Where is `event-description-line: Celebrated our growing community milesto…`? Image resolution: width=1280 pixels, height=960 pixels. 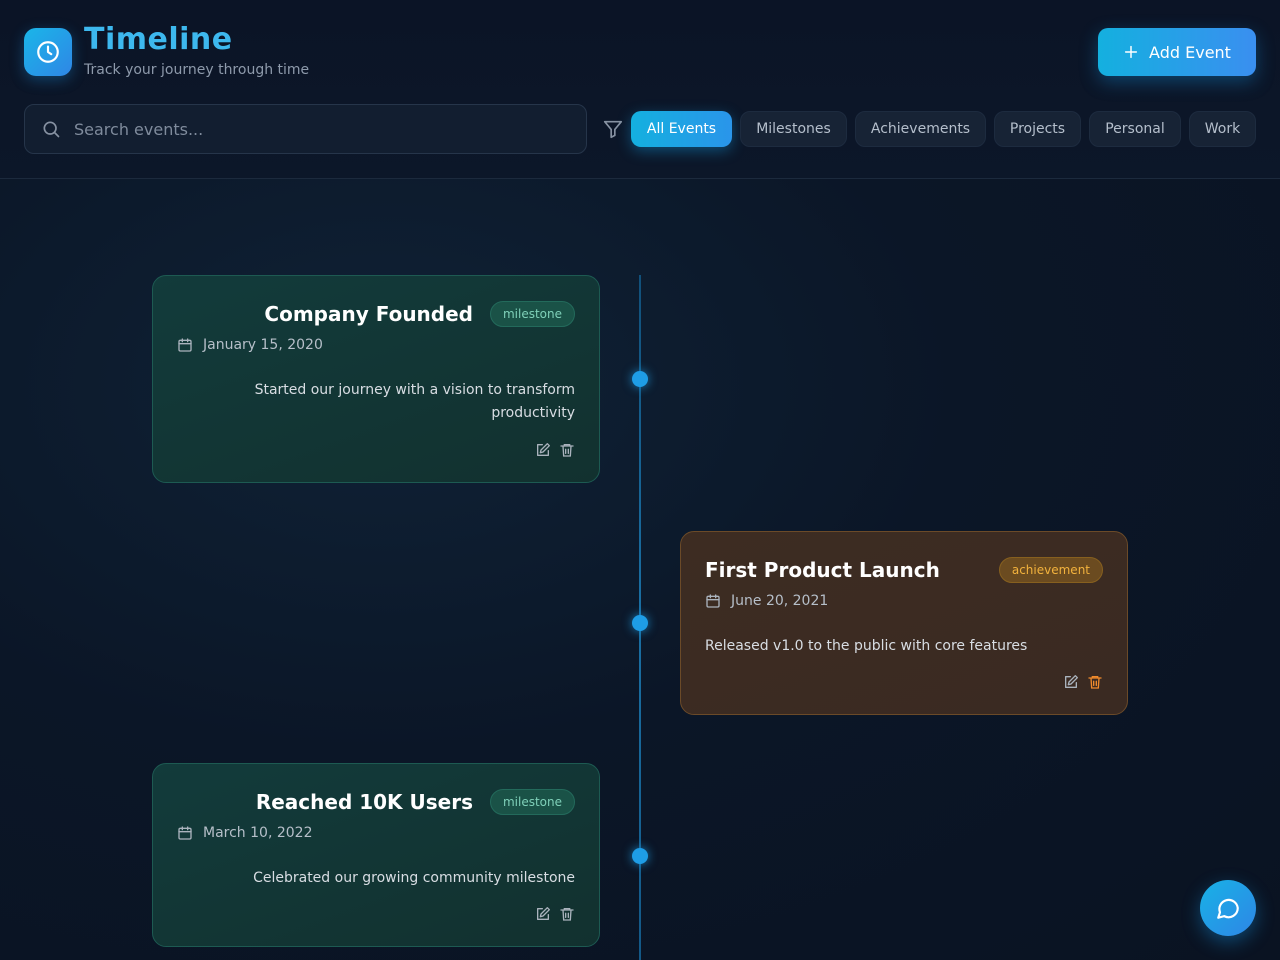
event-description-line: Celebrated our growing community milesto… is located at coordinates (414, 878).